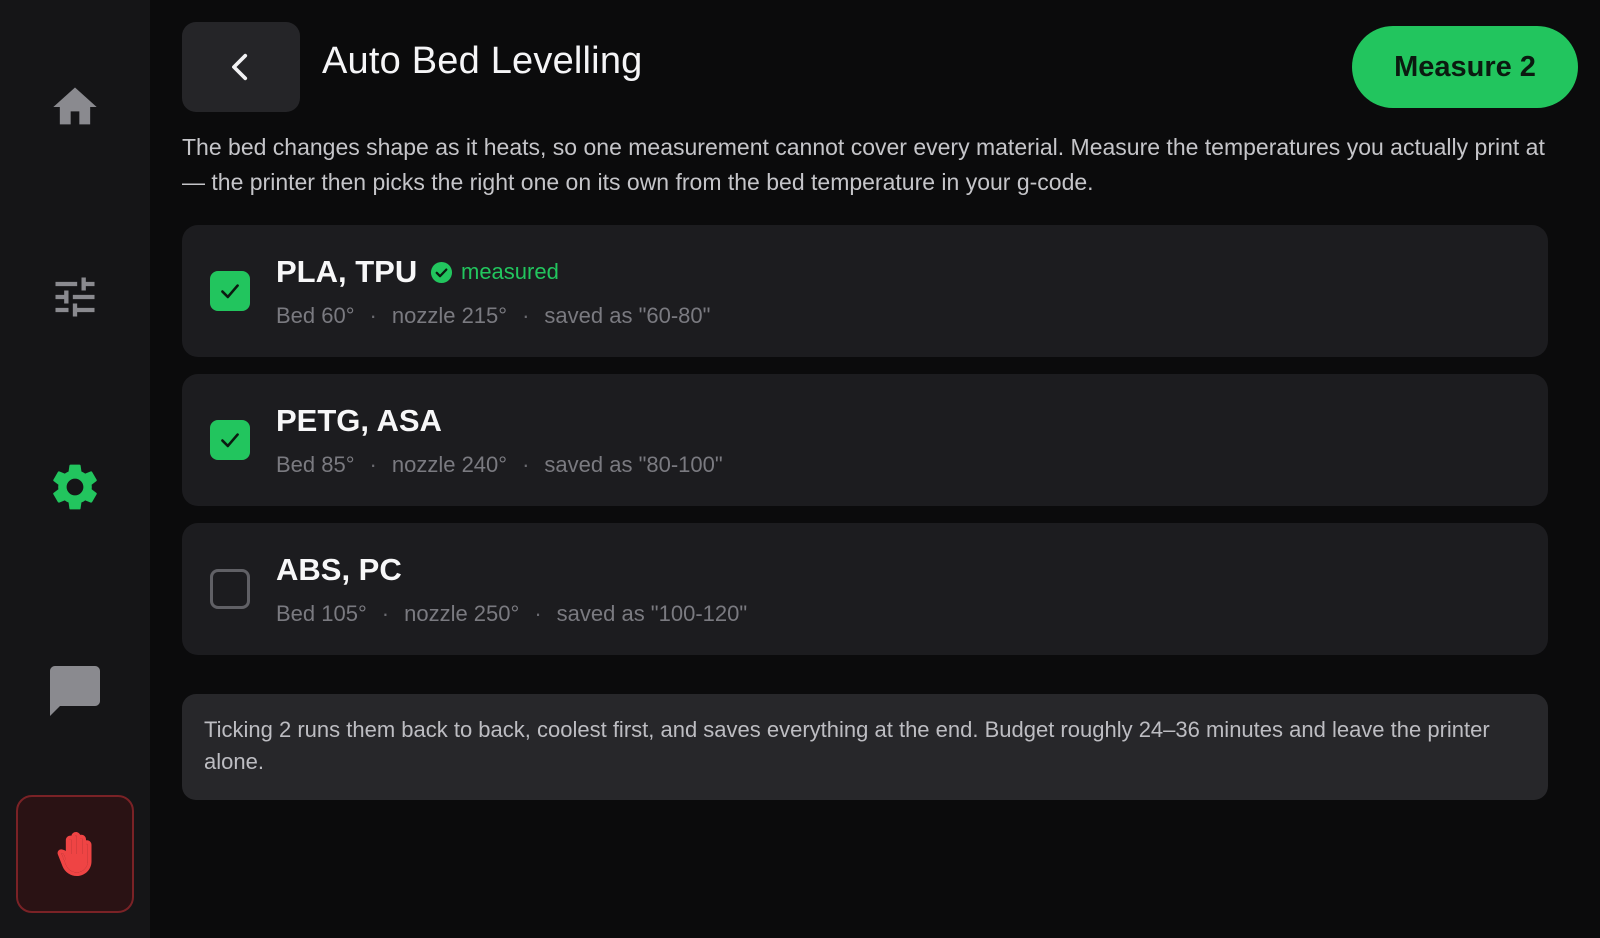 The image size is (1600, 938). I want to click on nozzle-temp: nozzle 215°, so click(449, 315).